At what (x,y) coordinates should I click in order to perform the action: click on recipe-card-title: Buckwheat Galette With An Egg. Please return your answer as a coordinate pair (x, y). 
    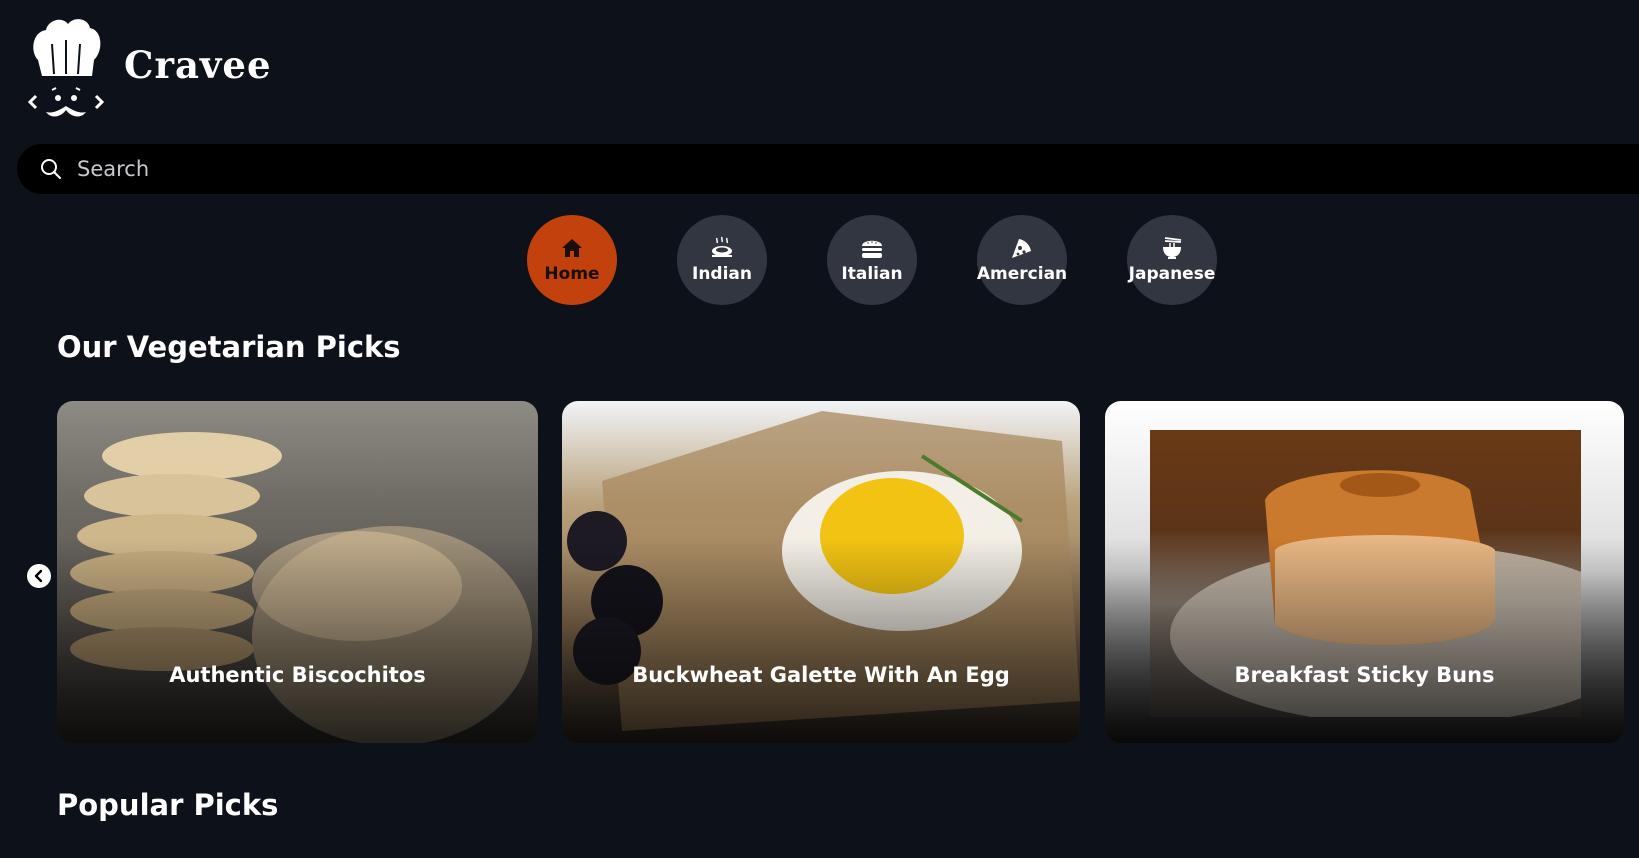
    Looking at the image, I should click on (821, 675).